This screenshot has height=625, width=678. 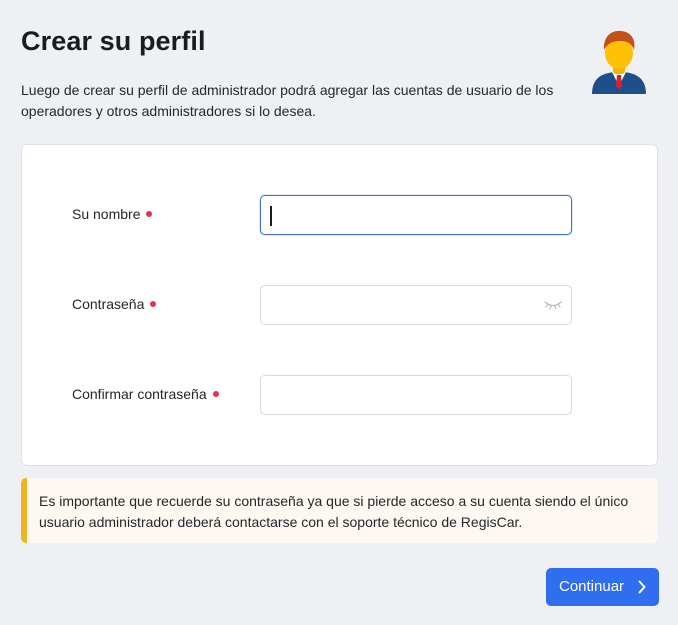 What do you see at coordinates (113, 41) in the screenshot?
I see `page-title: Crear su perfil` at bounding box center [113, 41].